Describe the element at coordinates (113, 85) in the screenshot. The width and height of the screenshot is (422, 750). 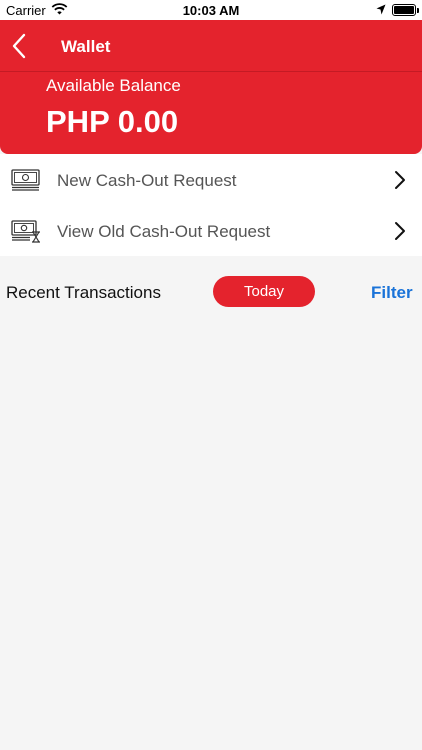
I see `balance-label: Available Balance` at that location.